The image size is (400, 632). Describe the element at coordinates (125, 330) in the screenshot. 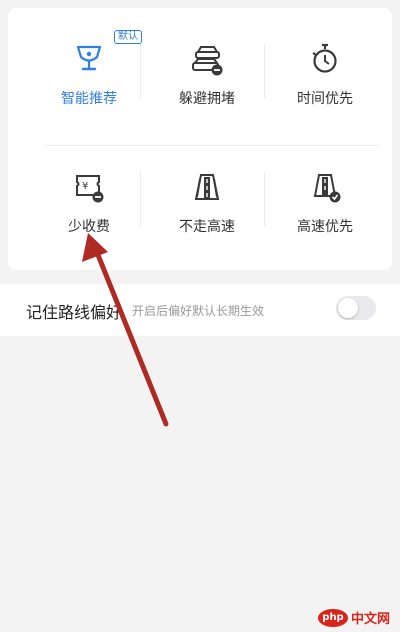

I see `annotation-arrow` at that location.